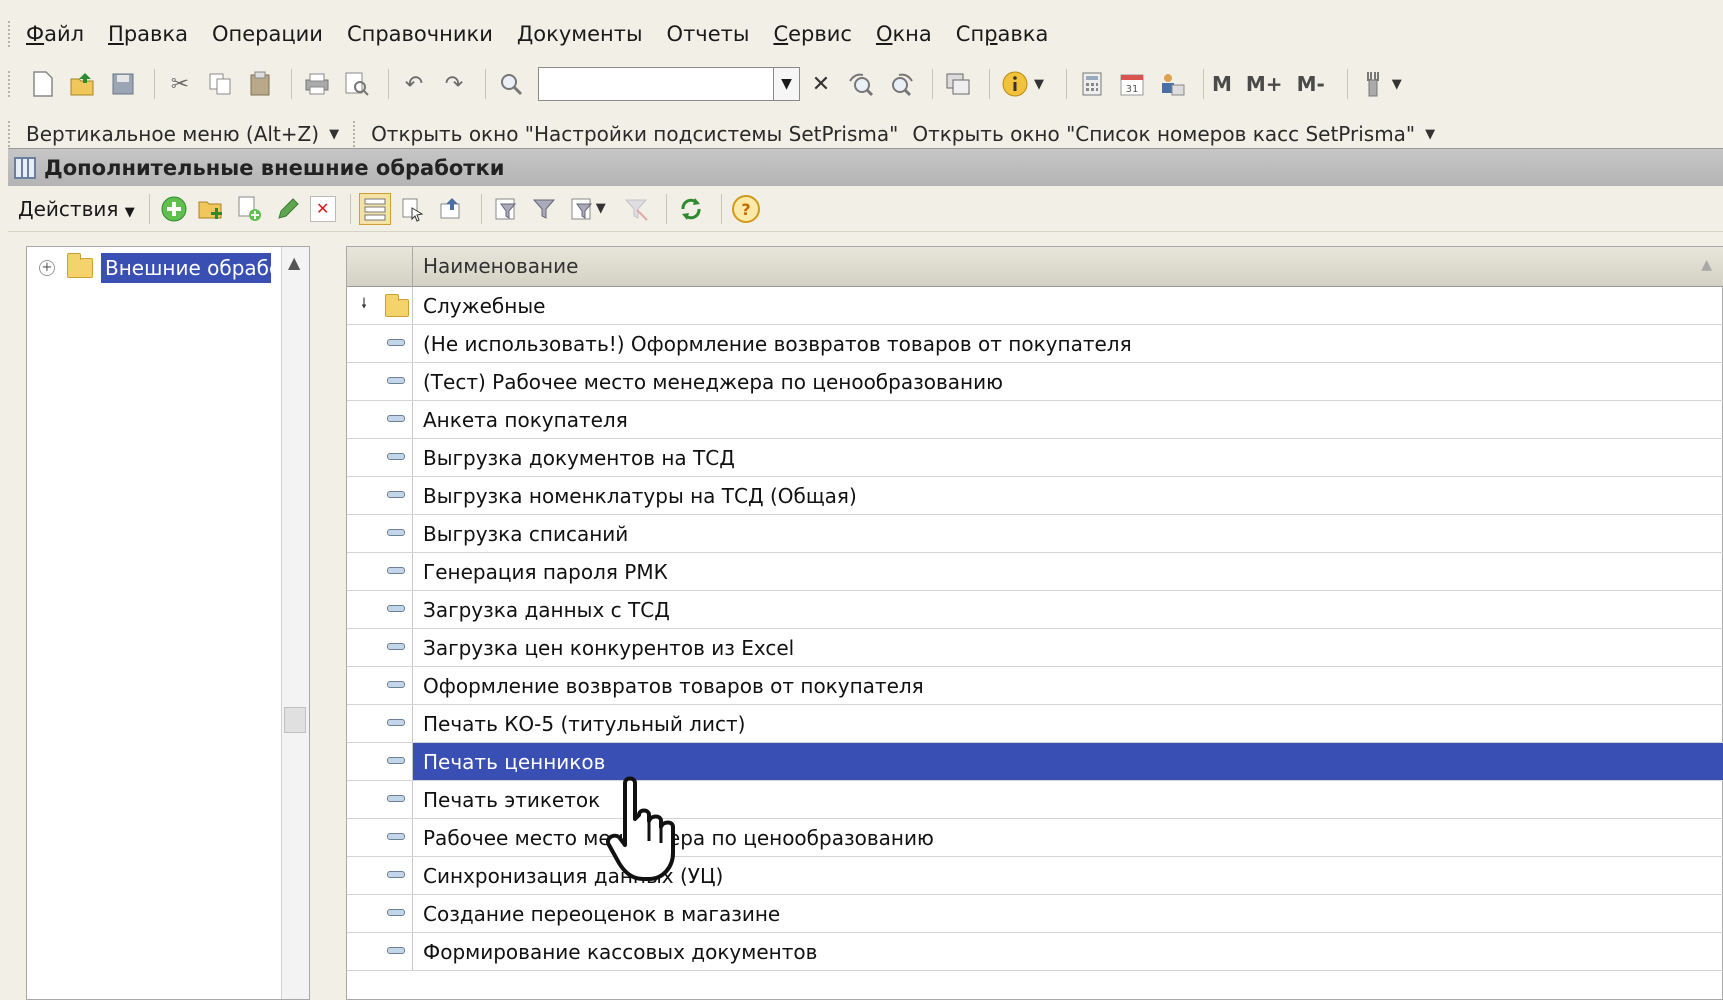 The width and height of the screenshot is (1723, 1000). Describe the element at coordinates (250, 209) in the screenshot. I see `copy-item-icon` at that location.